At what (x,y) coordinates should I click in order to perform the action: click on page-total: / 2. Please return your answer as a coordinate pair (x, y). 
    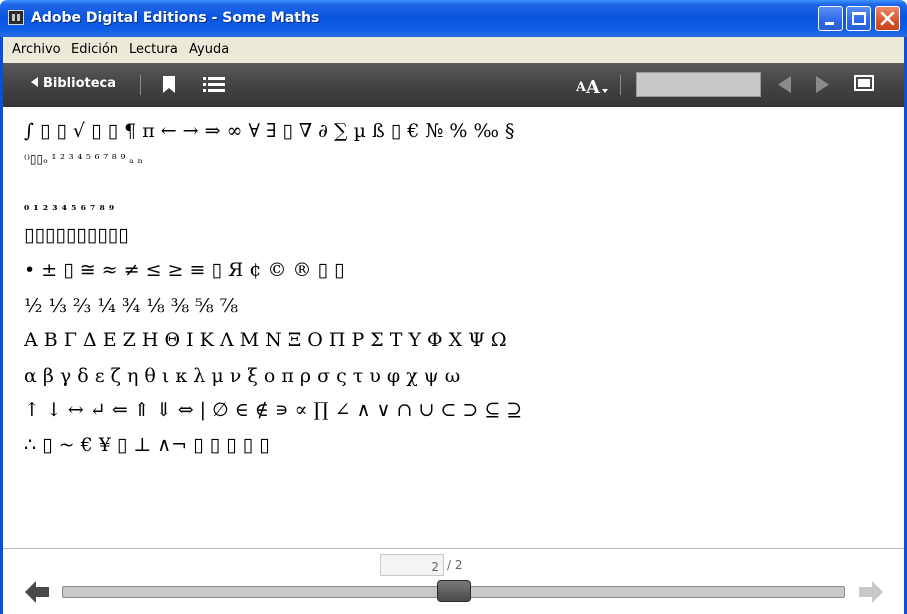
    Looking at the image, I should click on (455, 565).